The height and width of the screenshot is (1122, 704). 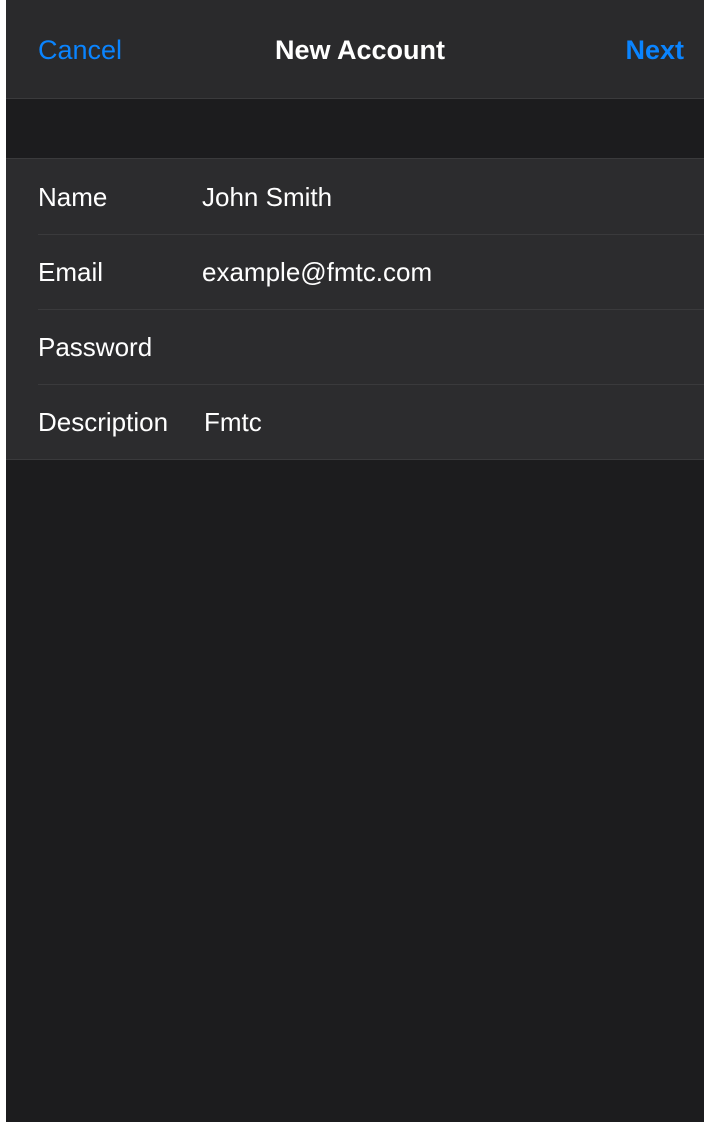 I want to click on name-row: Name, so click(x=355, y=196).